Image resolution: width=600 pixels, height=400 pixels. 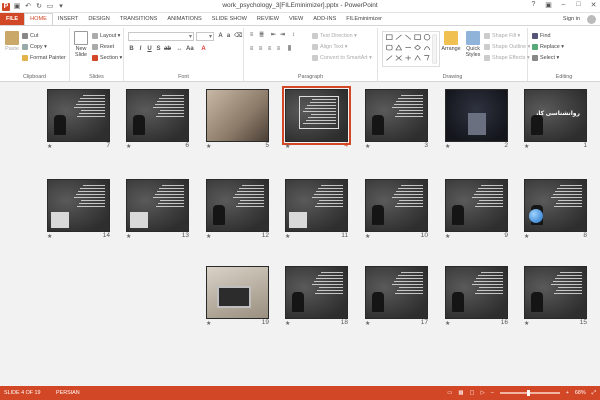 What do you see at coordinates (167, 49) in the screenshot?
I see `strikethrough-icon: ab` at bounding box center [167, 49].